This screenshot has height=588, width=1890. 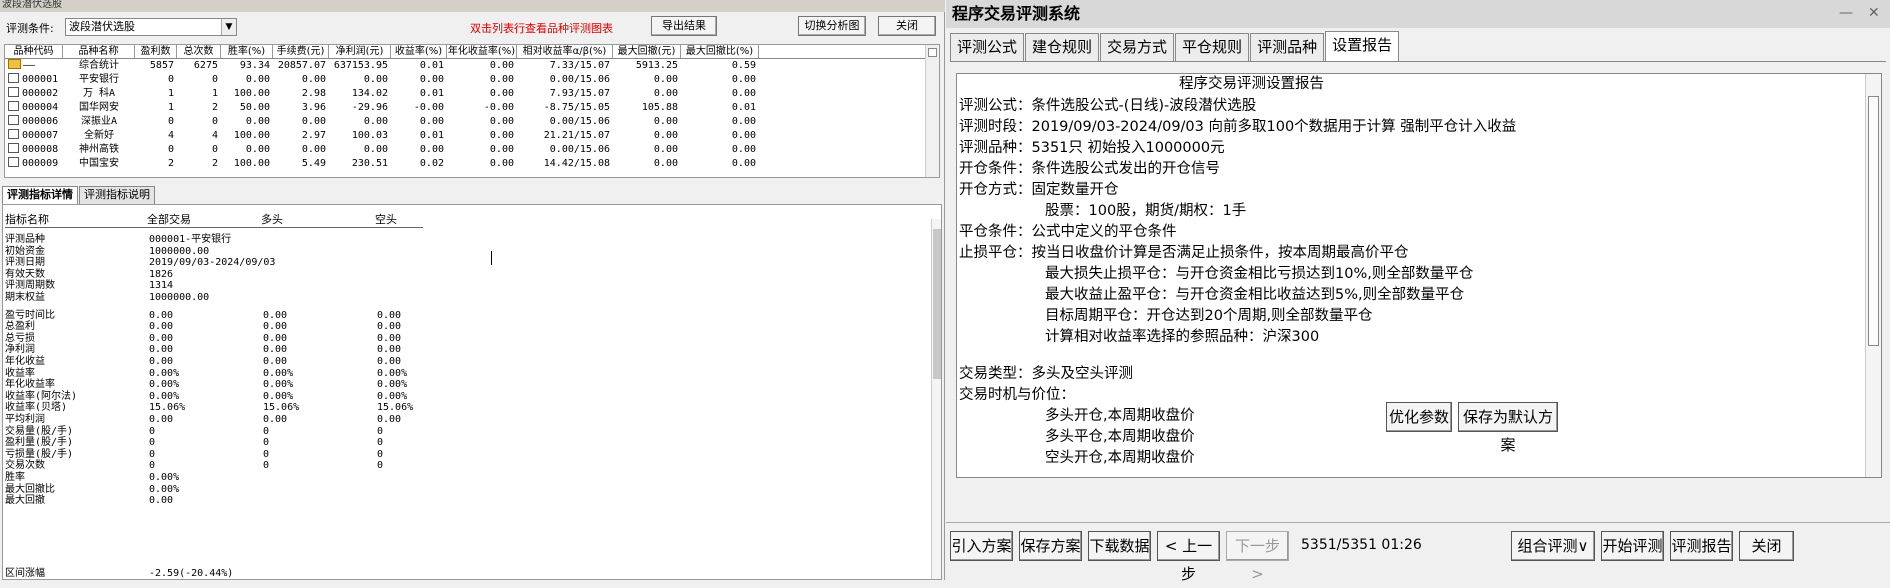 What do you see at coordinates (199, 94) in the screenshot?
I see `table-cell: 1` at bounding box center [199, 94].